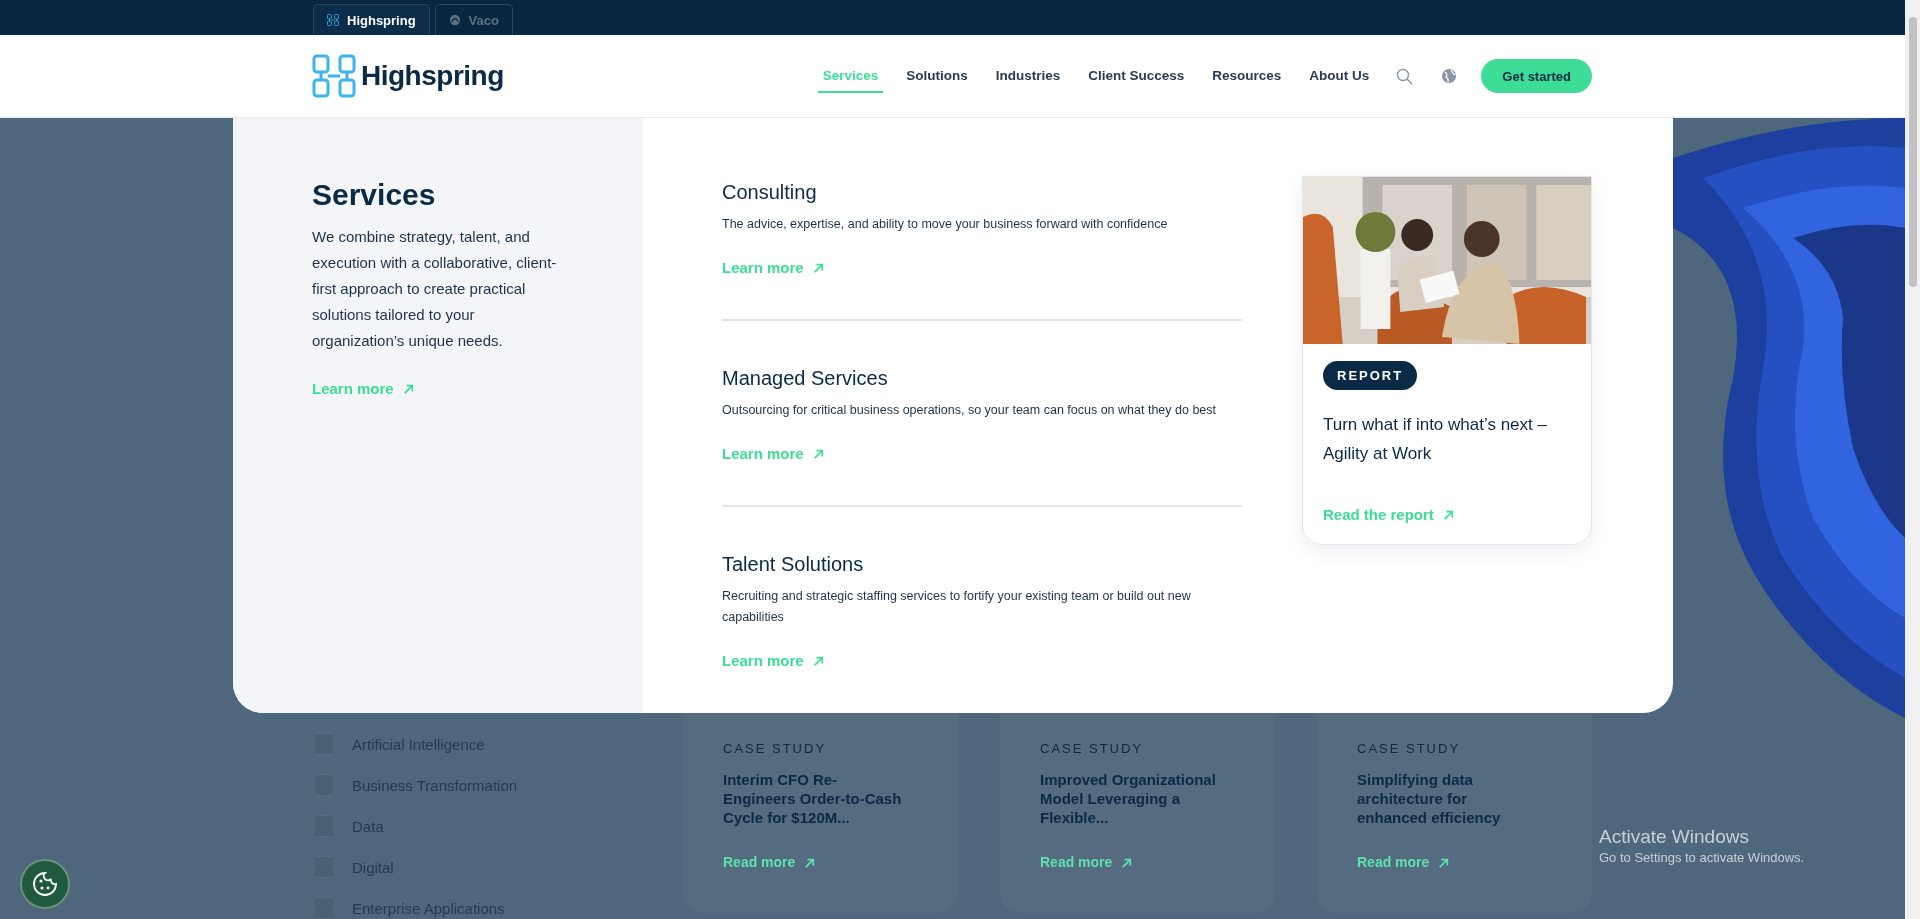 Image resolution: width=1920 pixels, height=919 pixels. What do you see at coordinates (1388, 514) in the screenshot?
I see `read-report-link: Read the report` at bounding box center [1388, 514].